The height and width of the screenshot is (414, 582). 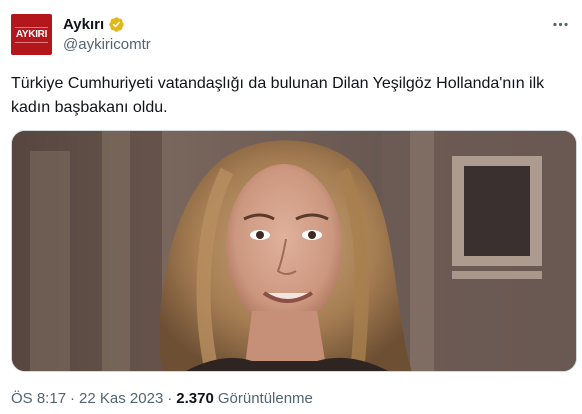 I want to click on verified-badge-icon, so click(x=116, y=24).